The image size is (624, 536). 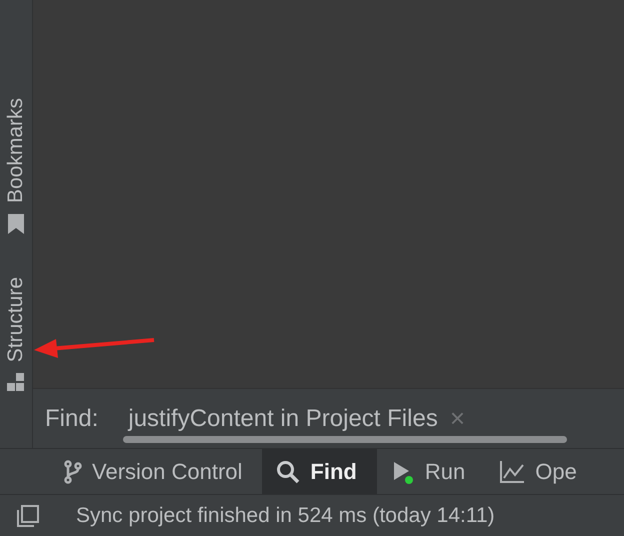 I want to click on structure-icon, so click(x=16, y=382).